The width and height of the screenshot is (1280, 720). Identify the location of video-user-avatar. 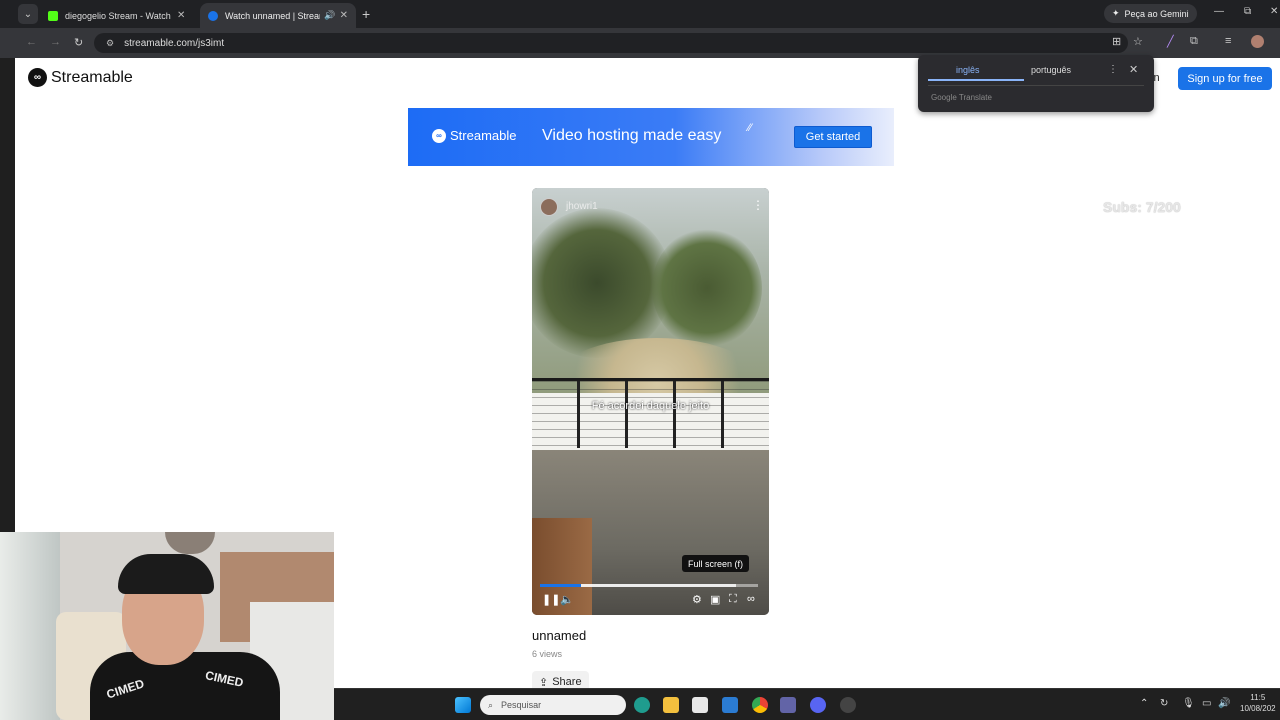
(549, 207).